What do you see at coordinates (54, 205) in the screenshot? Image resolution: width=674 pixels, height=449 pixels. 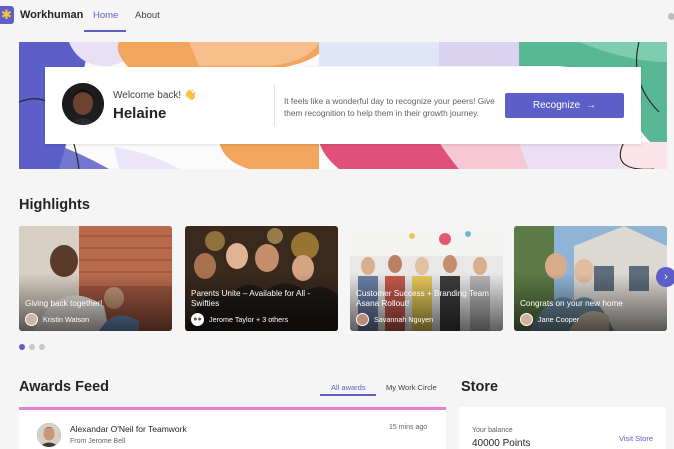 I see `highlights-title: Highlights` at bounding box center [54, 205].